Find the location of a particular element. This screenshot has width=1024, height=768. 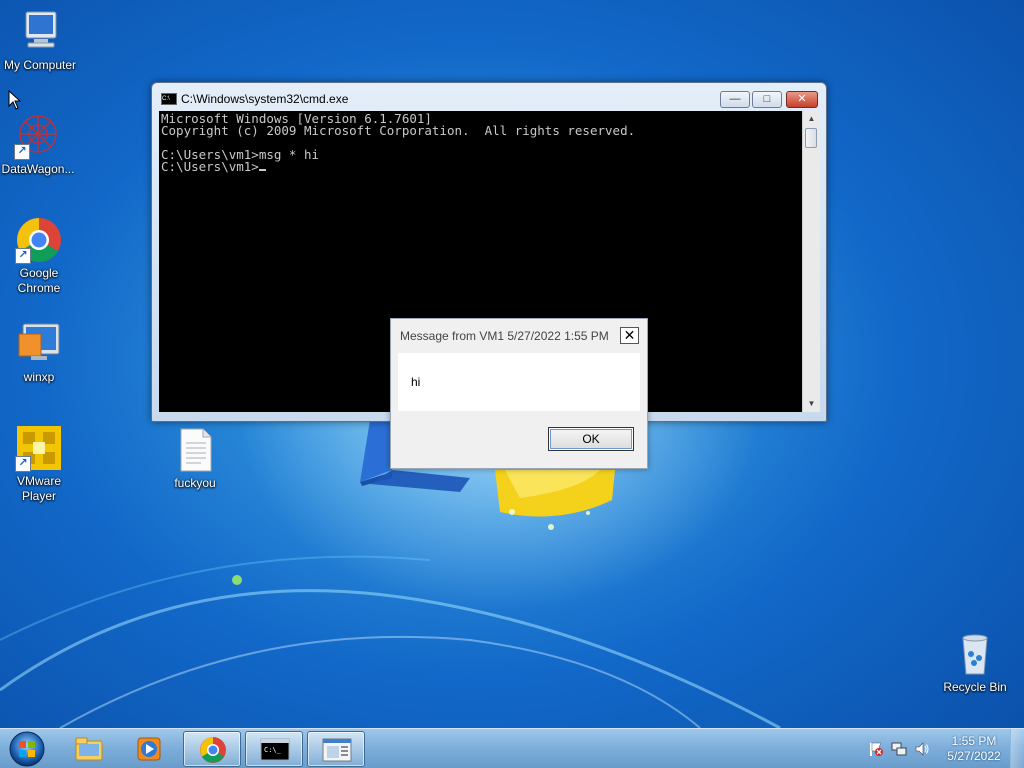

action-center-flag-icon is located at coordinates (876, 749).